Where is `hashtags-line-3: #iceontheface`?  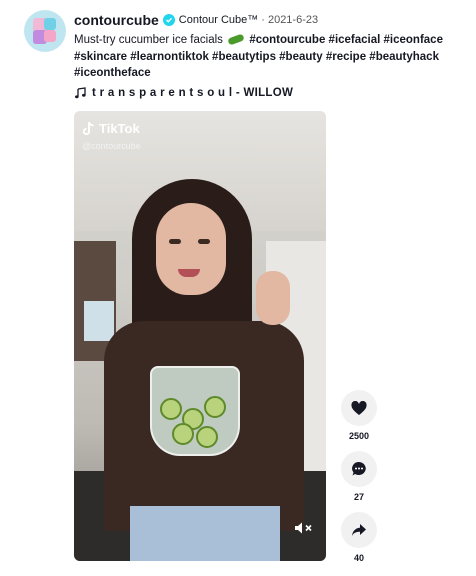
hashtags-line-3: #iceontheface is located at coordinates (112, 73).